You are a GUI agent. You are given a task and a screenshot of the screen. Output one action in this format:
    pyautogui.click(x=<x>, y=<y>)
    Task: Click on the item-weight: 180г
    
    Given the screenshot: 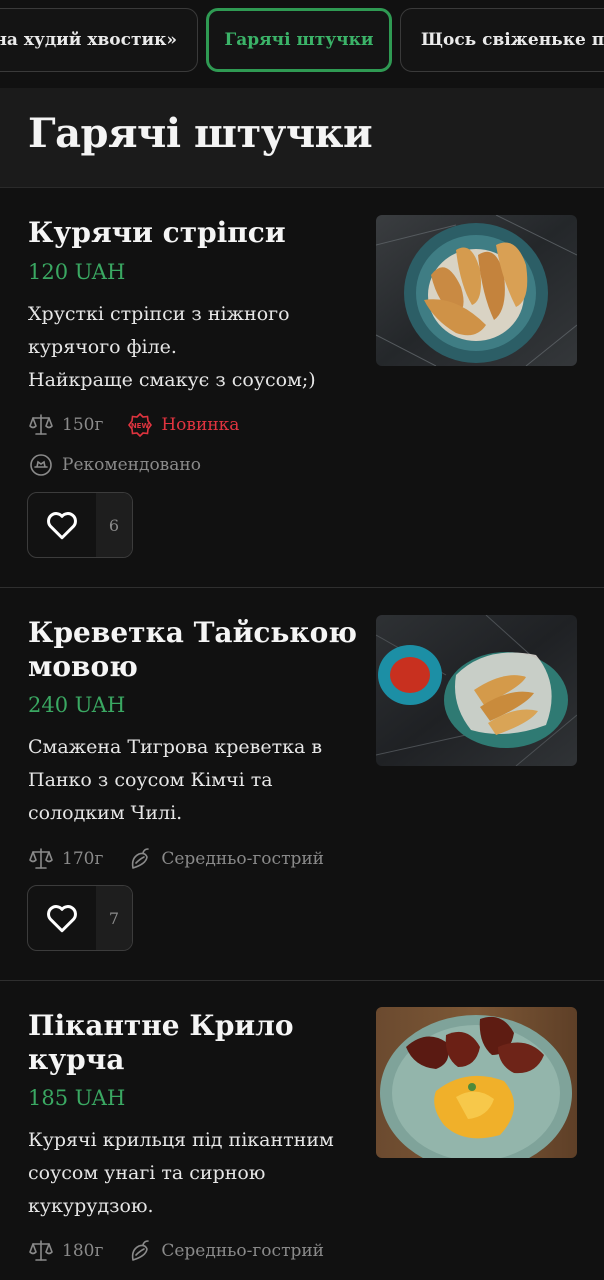 What is the action you would take?
    pyautogui.click(x=83, y=1251)
    